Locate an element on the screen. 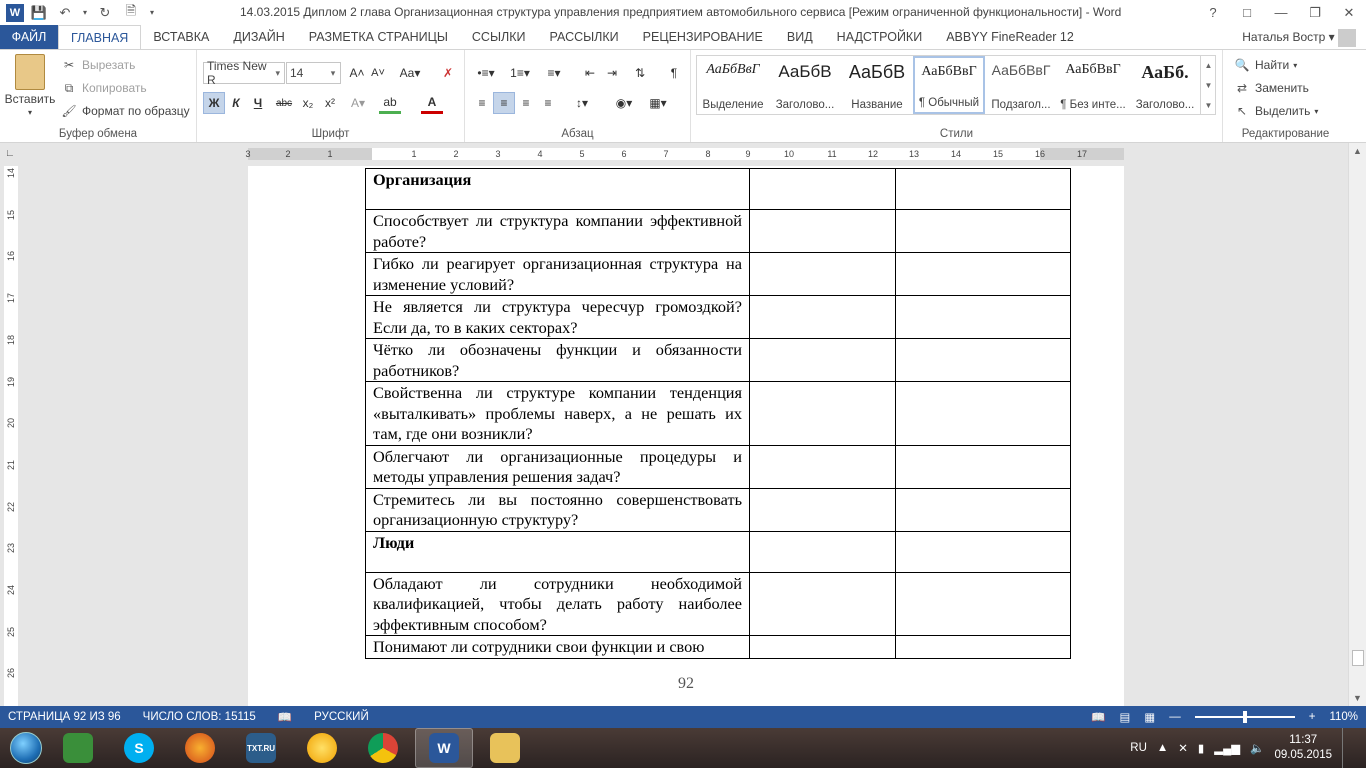  font-size-select: 14 ▾ is located at coordinates (313, 73).